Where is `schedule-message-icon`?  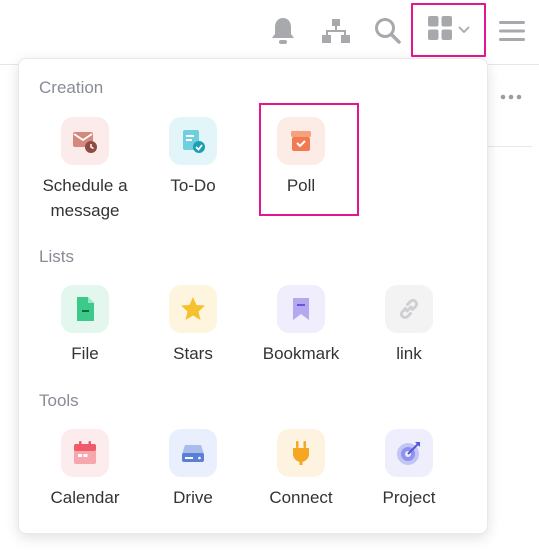 schedule-message-icon is located at coordinates (85, 141).